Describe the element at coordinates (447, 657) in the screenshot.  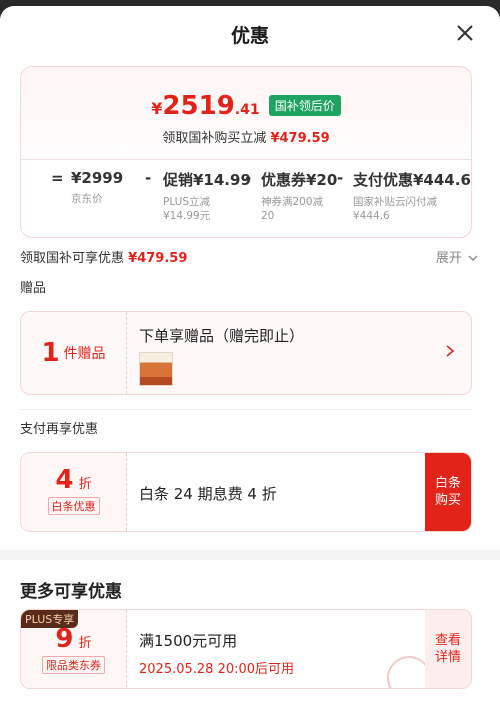
I see `button-line: 详情` at that location.